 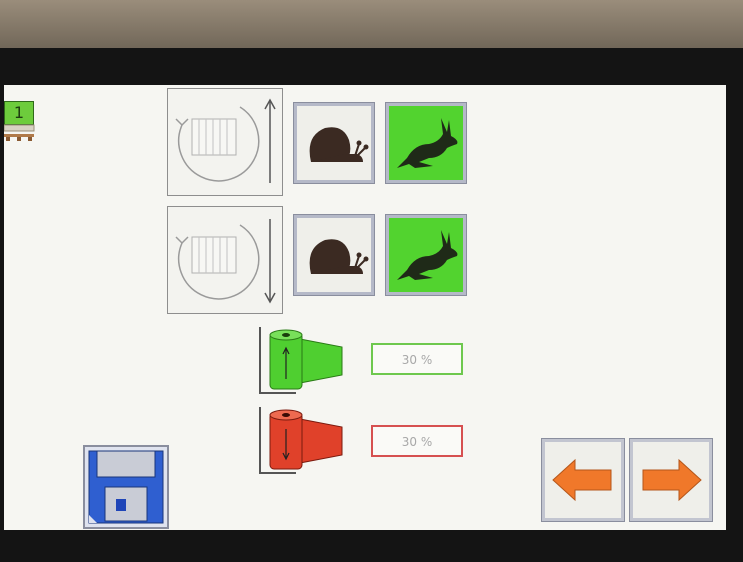 What do you see at coordinates (417, 359) in the screenshot?
I see `film-tension-up-value: 30 %` at bounding box center [417, 359].